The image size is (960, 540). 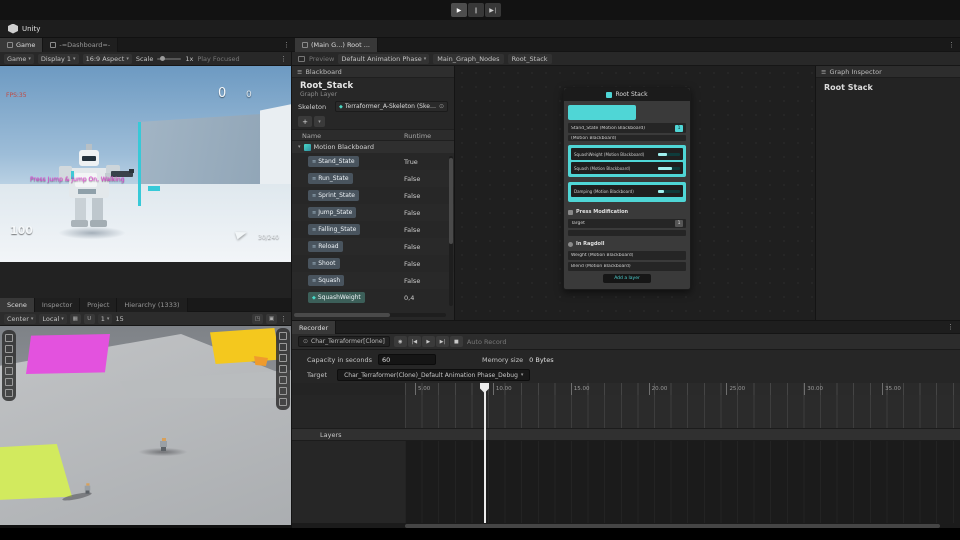 What do you see at coordinates (20, 318) in the screenshot?
I see `pivot-dropdown: Center ▾` at bounding box center [20, 318].